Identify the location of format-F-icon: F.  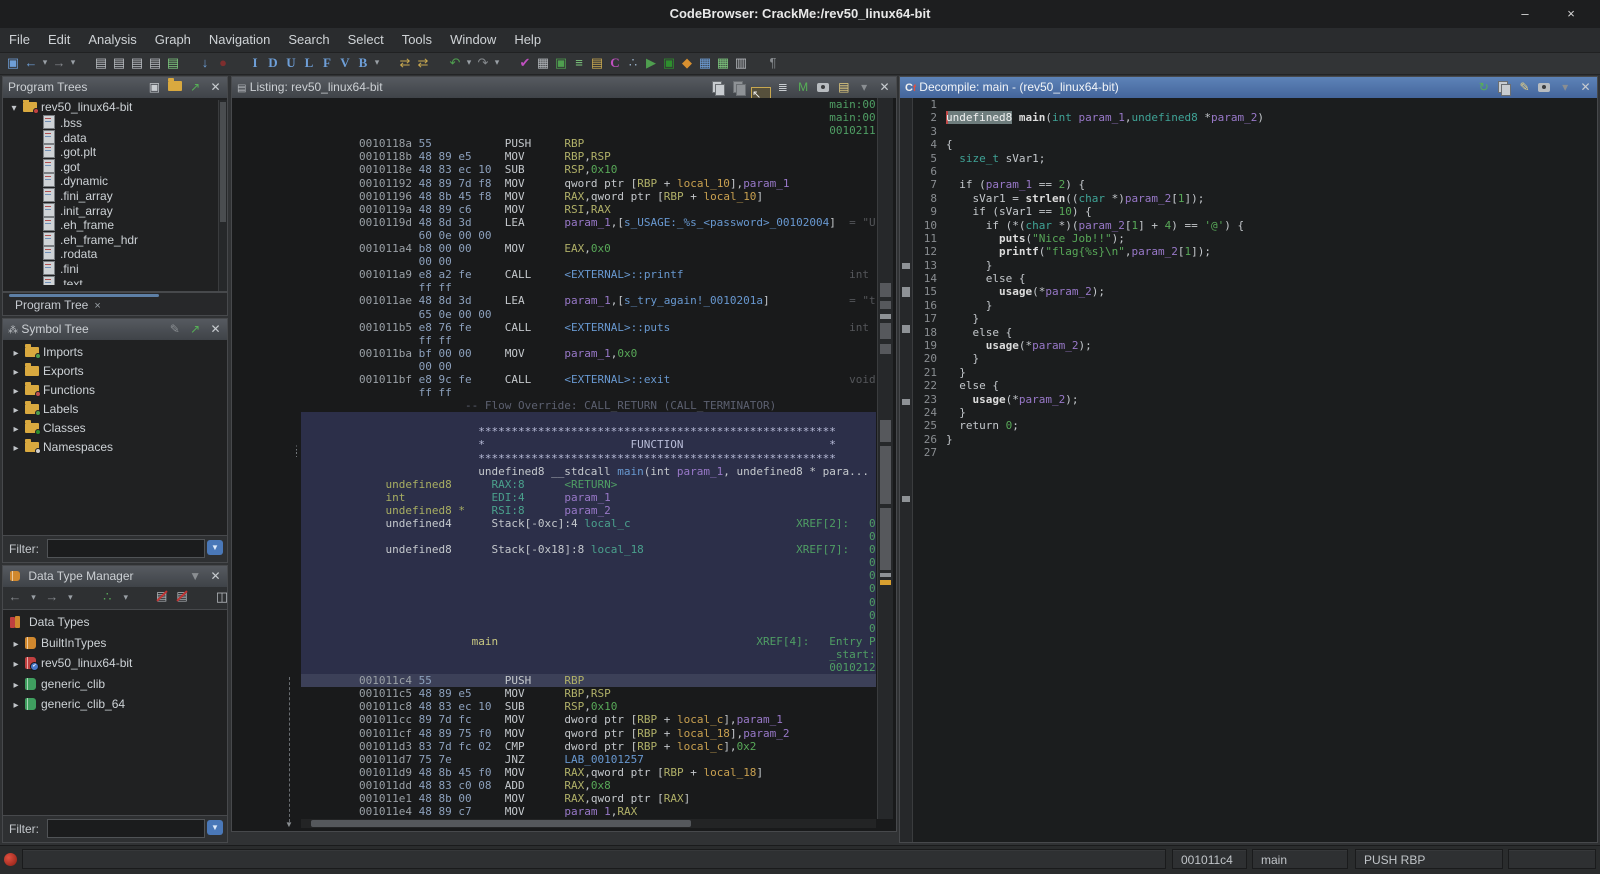
(327, 62).